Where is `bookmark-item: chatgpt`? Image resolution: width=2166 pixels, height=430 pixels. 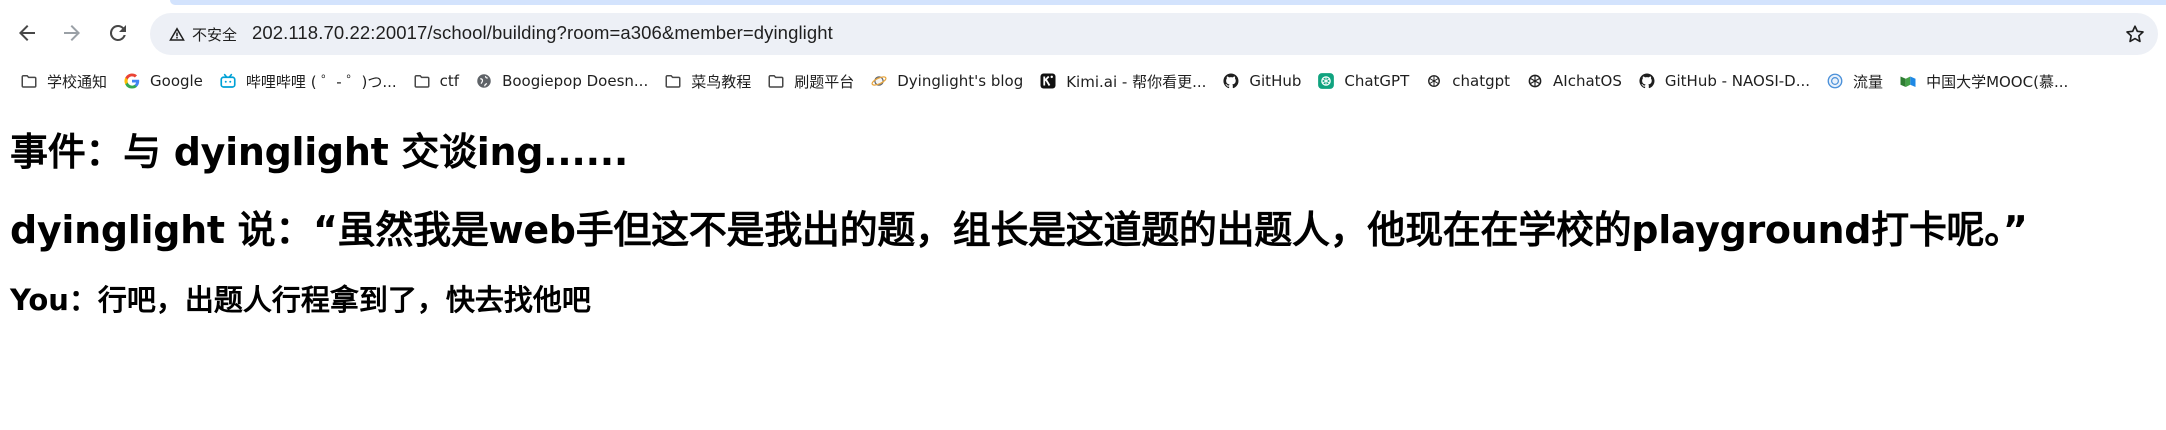 bookmark-item: chatgpt is located at coordinates (1467, 81).